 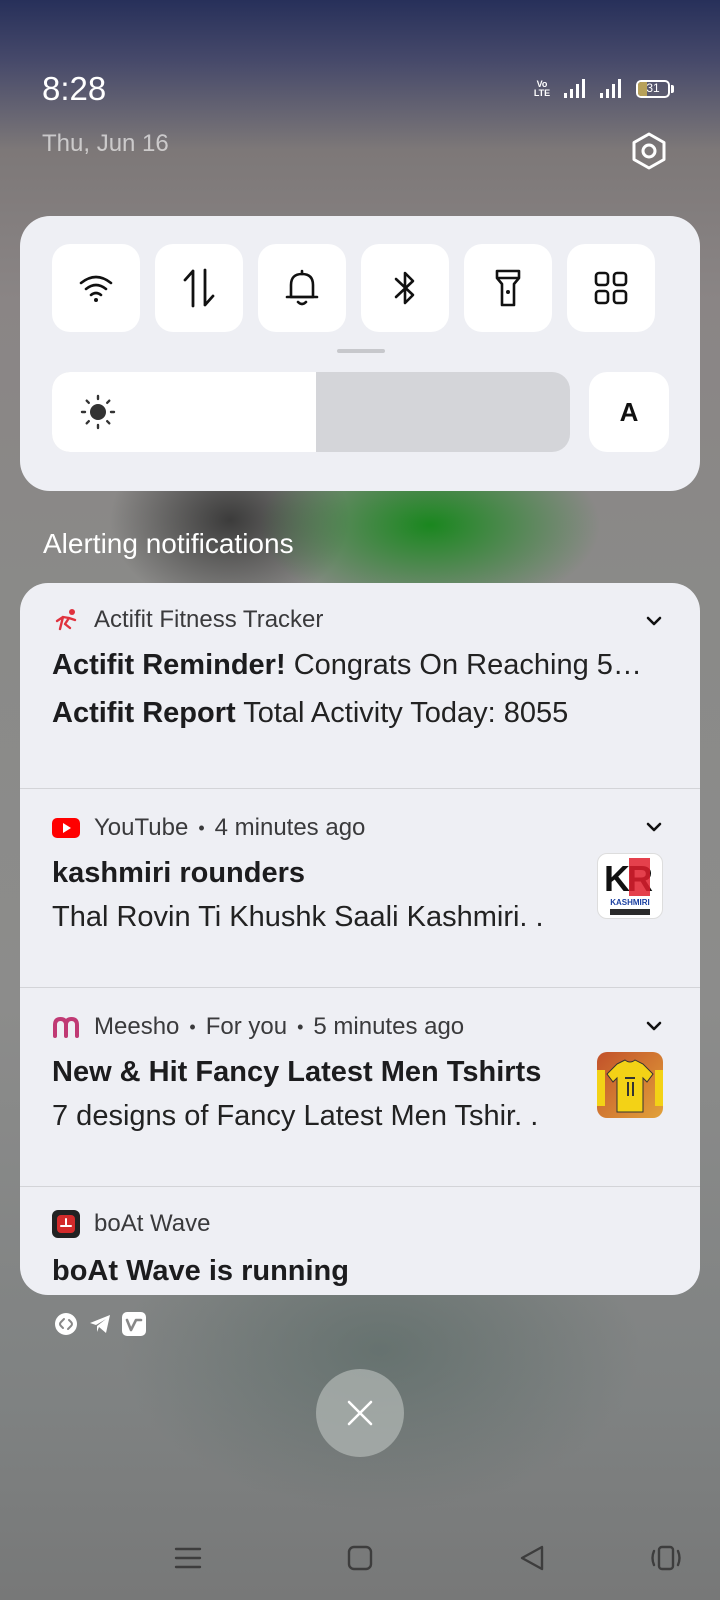 What do you see at coordinates (246, 1026) in the screenshot?
I see `channel-name: For you` at bounding box center [246, 1026].